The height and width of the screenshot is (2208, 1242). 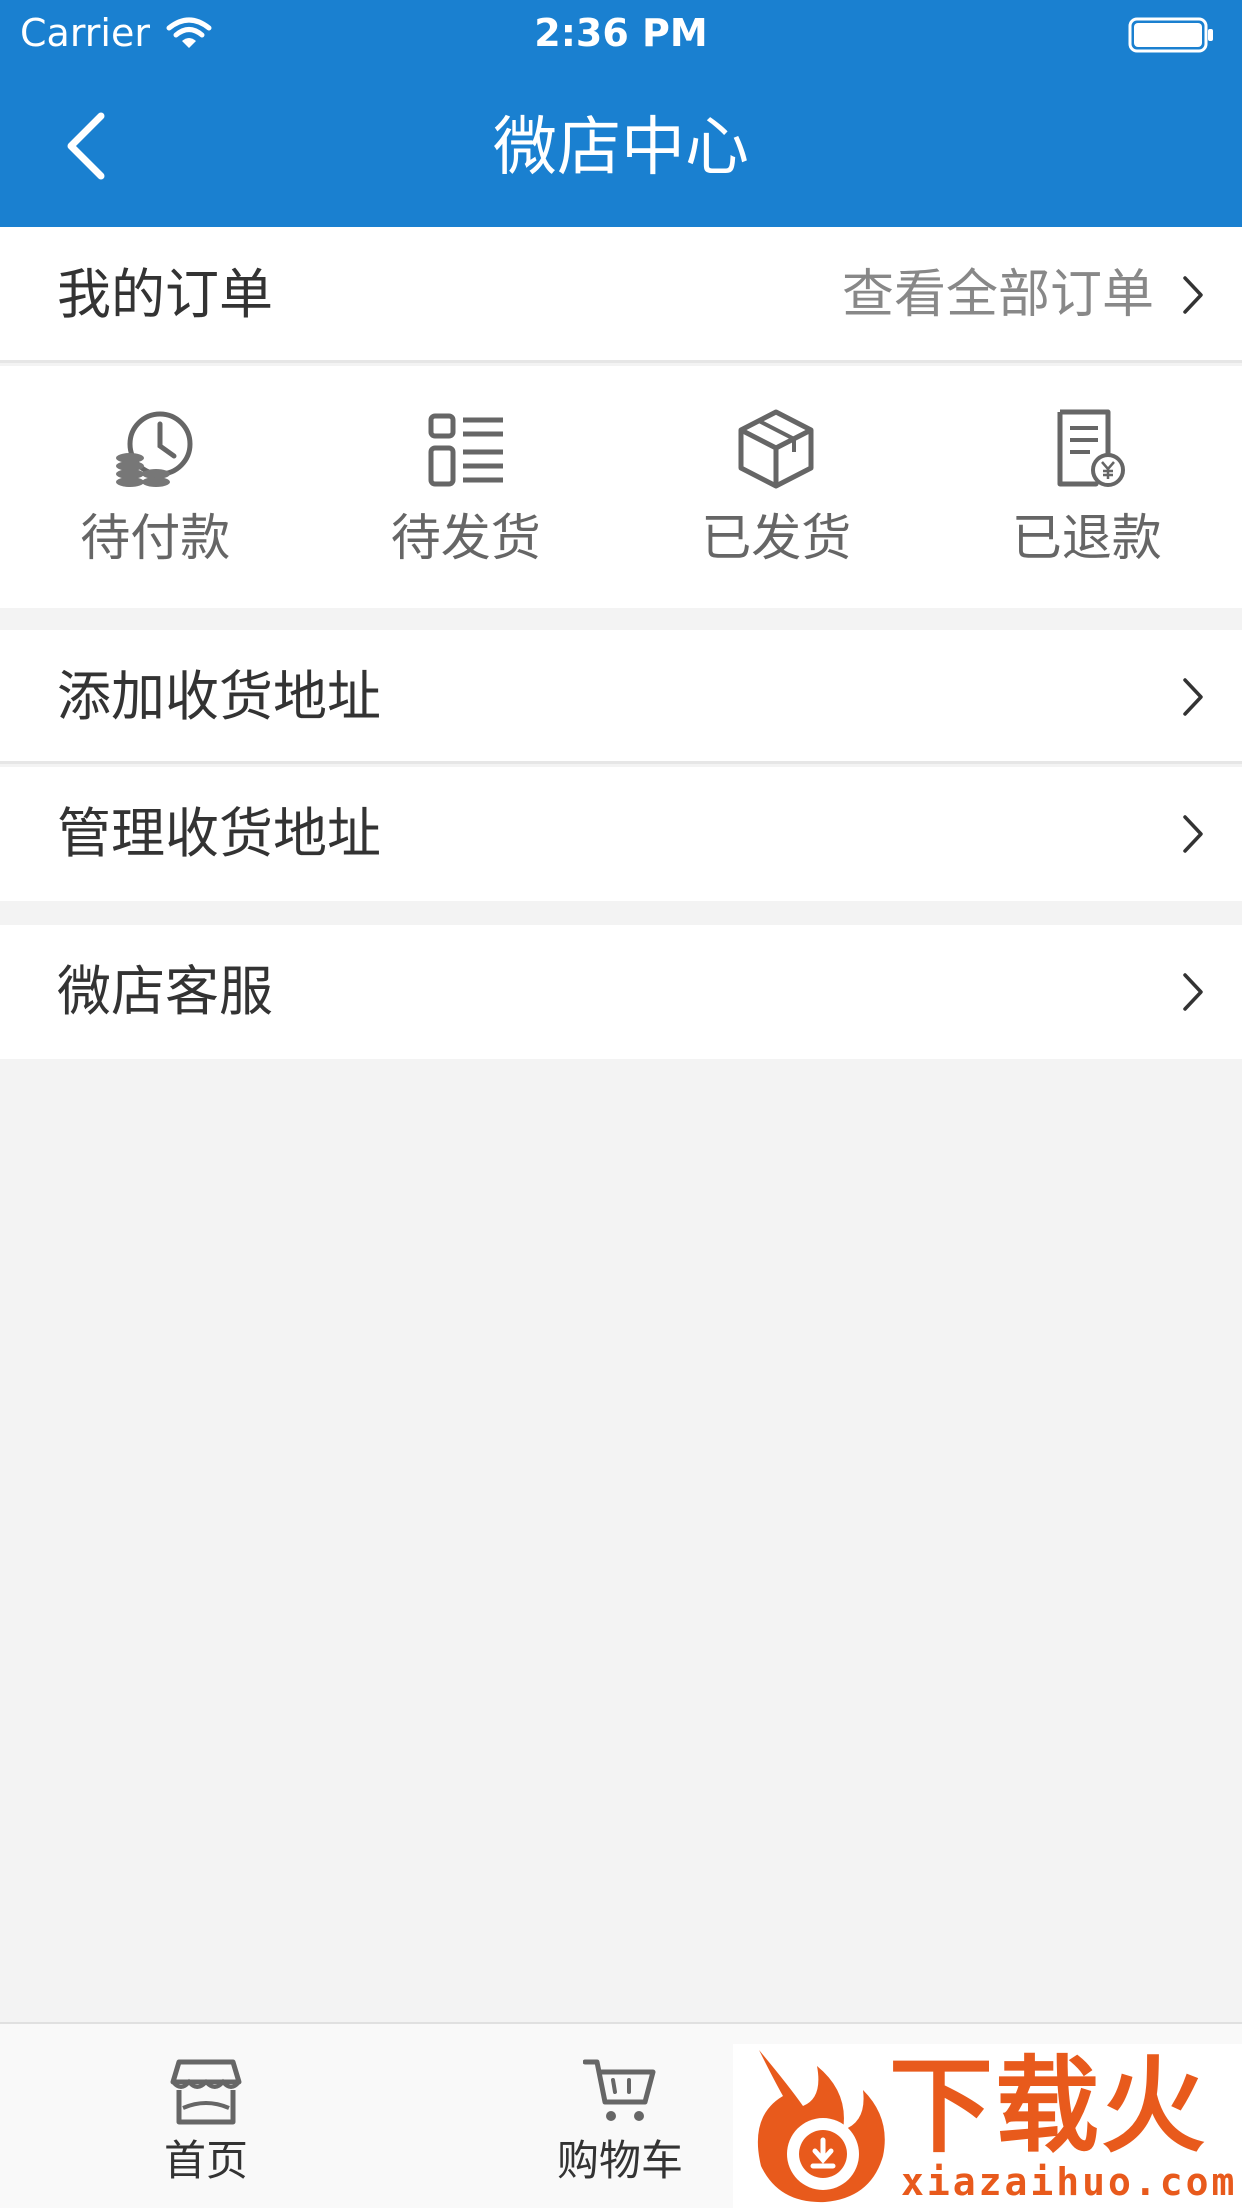 I want to click on status-refunded: 已退款, so click(x=1087, y=487).